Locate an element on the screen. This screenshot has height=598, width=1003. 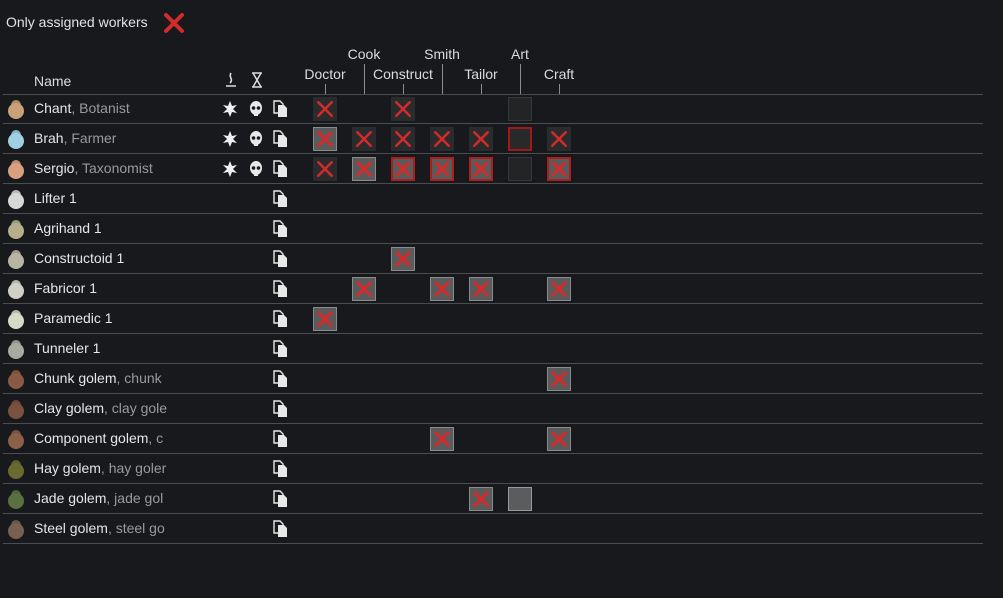
worker-row: Lifter 1 is located at coordinates (491, 199).